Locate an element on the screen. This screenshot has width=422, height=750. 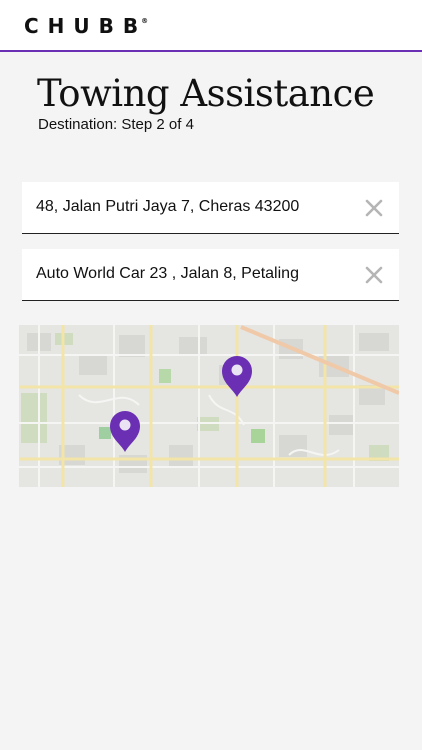
pickup-address-input is located at coordinates (196, 207).